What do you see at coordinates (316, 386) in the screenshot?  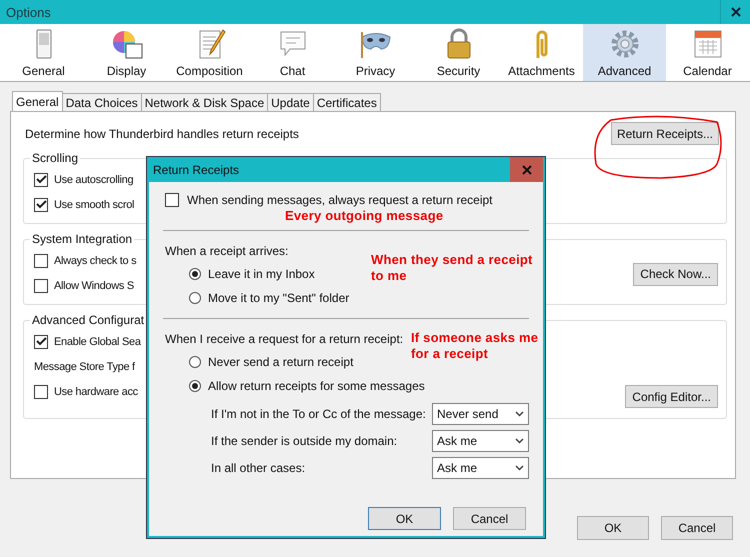 I see `radio-label: Allow return receipts for some messages` at bounding box center [316, 386].